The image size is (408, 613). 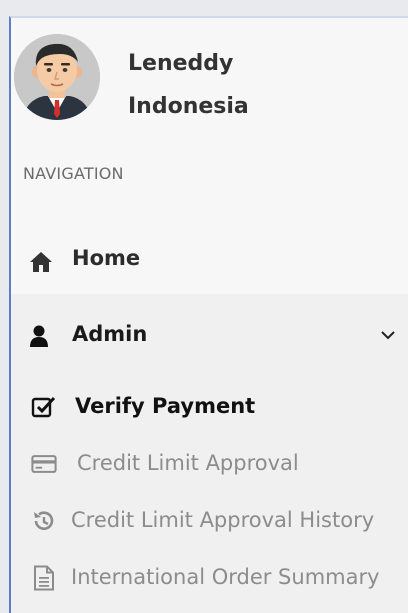 What do you see at coordinates (39, 336) in the screenshot?
I see `user-icon` at bounding box center [39, 336].